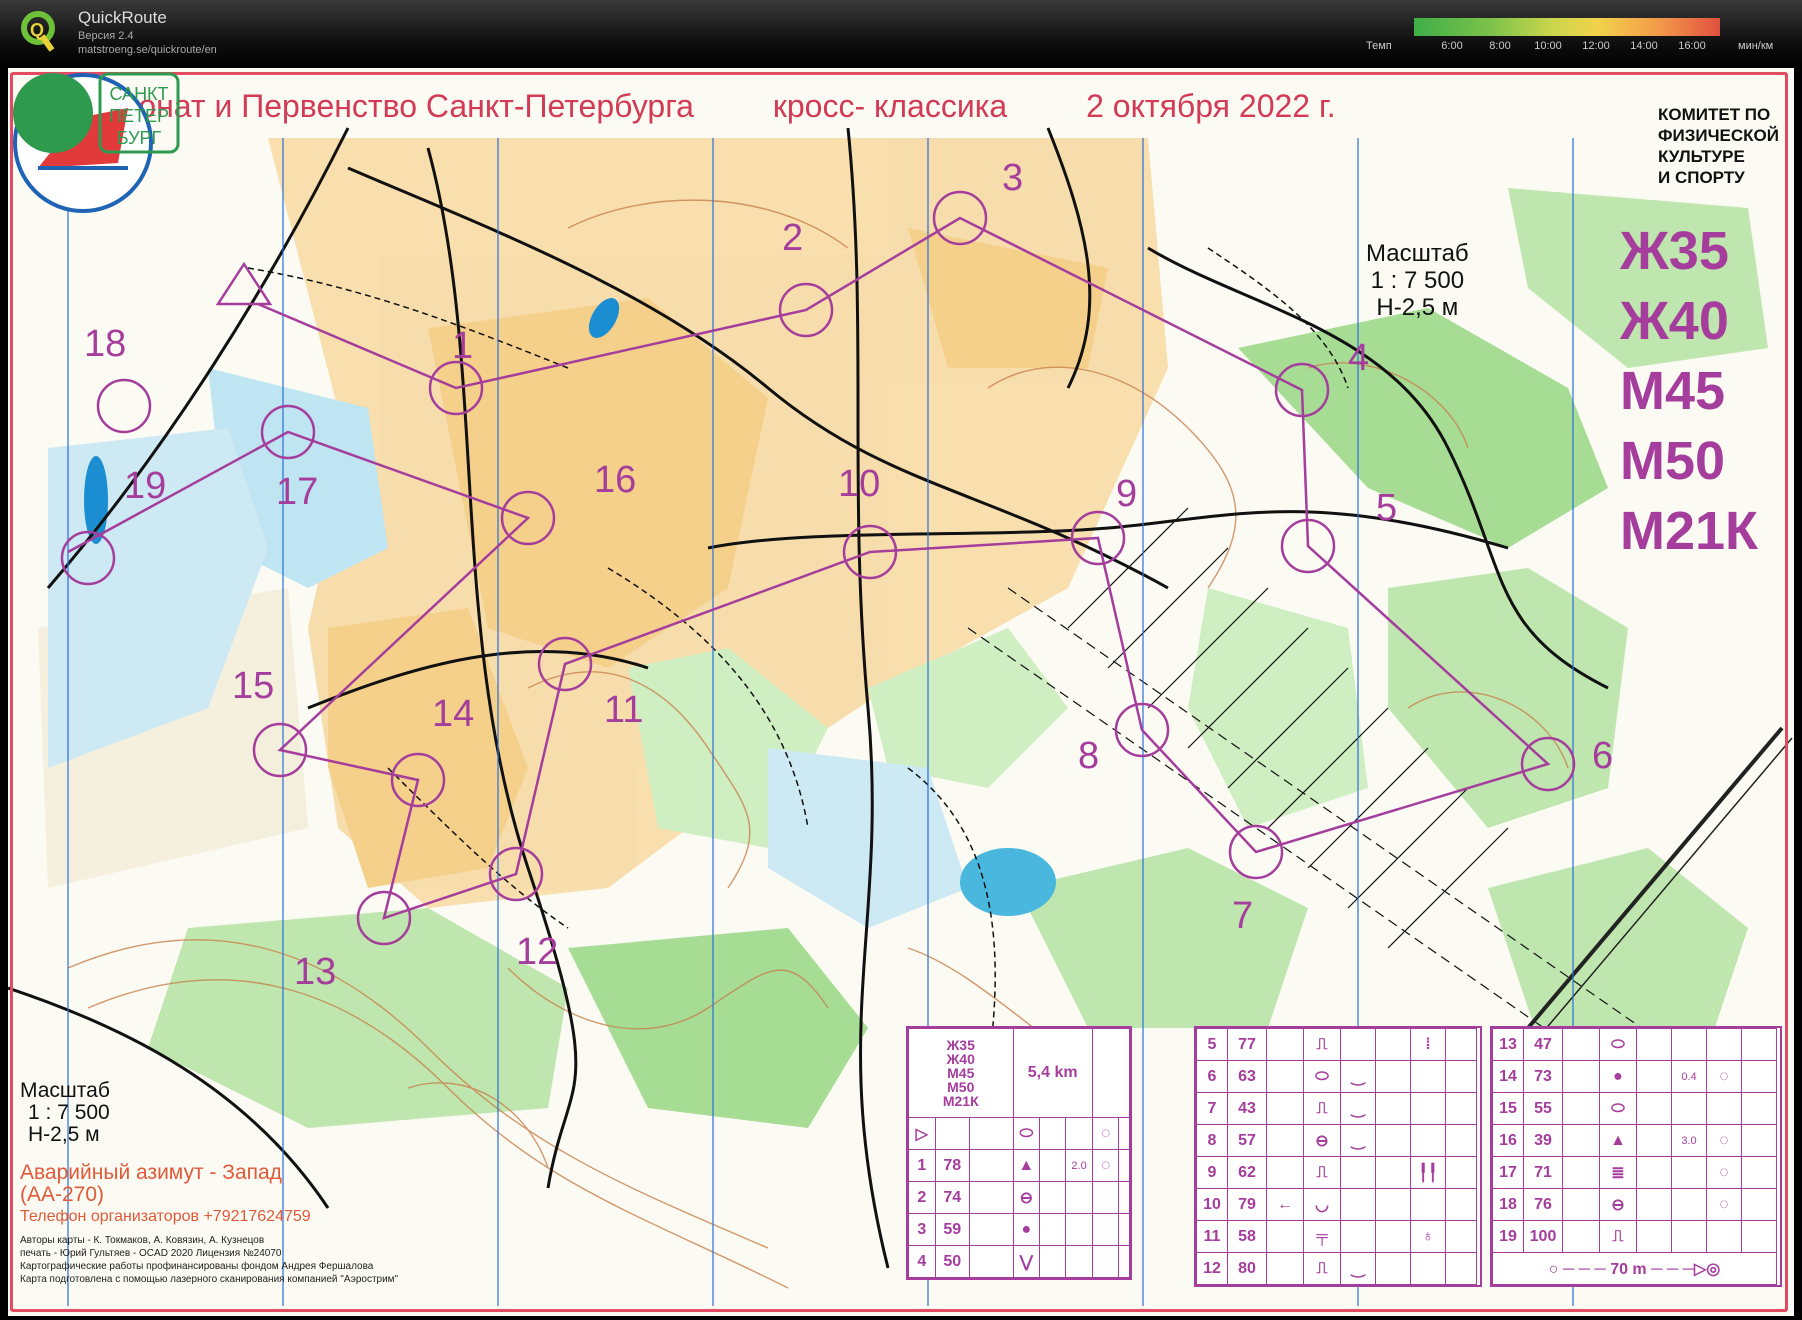  Describe the element at coordinates (792, 238) in the screenshot. I see `control-number: 2` at that location.